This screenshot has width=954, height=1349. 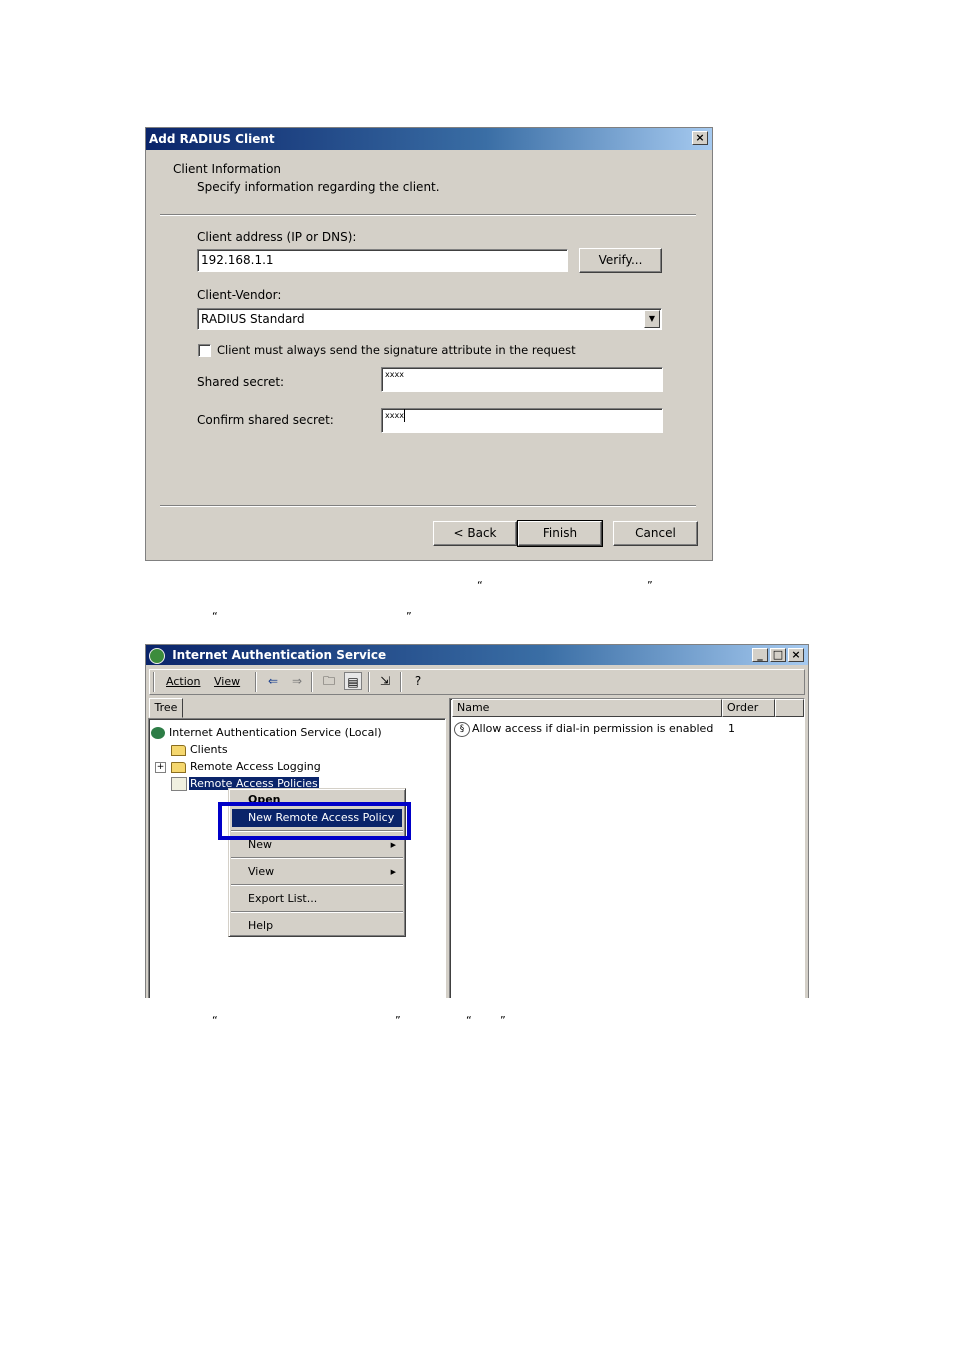 What do you see at coordinates (480, 585) in the screenshot?
I see `caption1-open-quote: “` at bounding box center [480, 585].